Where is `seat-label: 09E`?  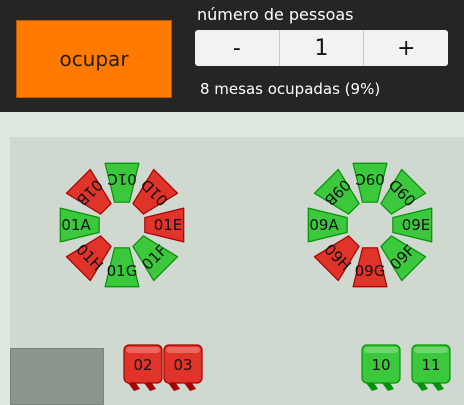
seat-label: 09E is located at coordinates (416, 225).